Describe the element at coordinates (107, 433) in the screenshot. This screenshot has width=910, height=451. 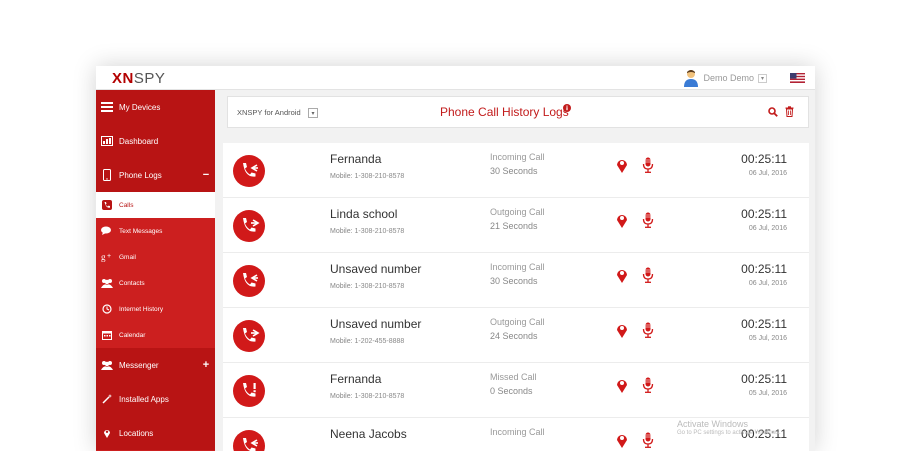
I see `location-icon` at that location.